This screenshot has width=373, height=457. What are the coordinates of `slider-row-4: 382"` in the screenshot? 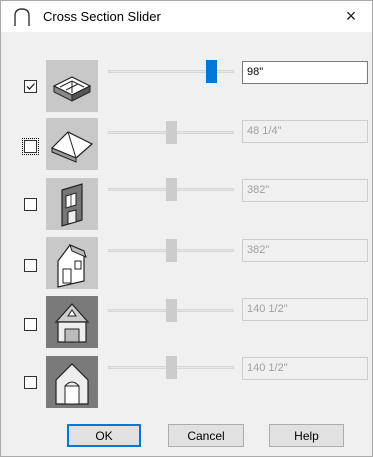 It's located at (186, 264).